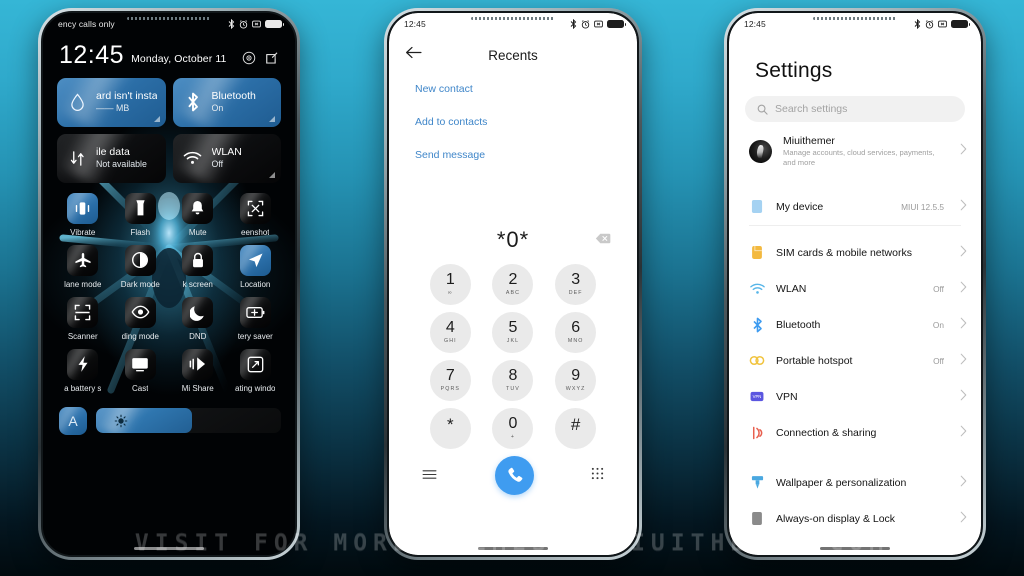  I want to click on settings-row-aod-lock: Always-on display & Lock, so click(855, 519).